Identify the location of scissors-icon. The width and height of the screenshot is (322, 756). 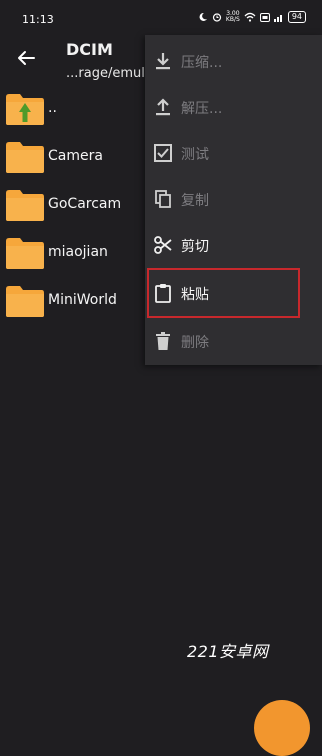
(163, 245).